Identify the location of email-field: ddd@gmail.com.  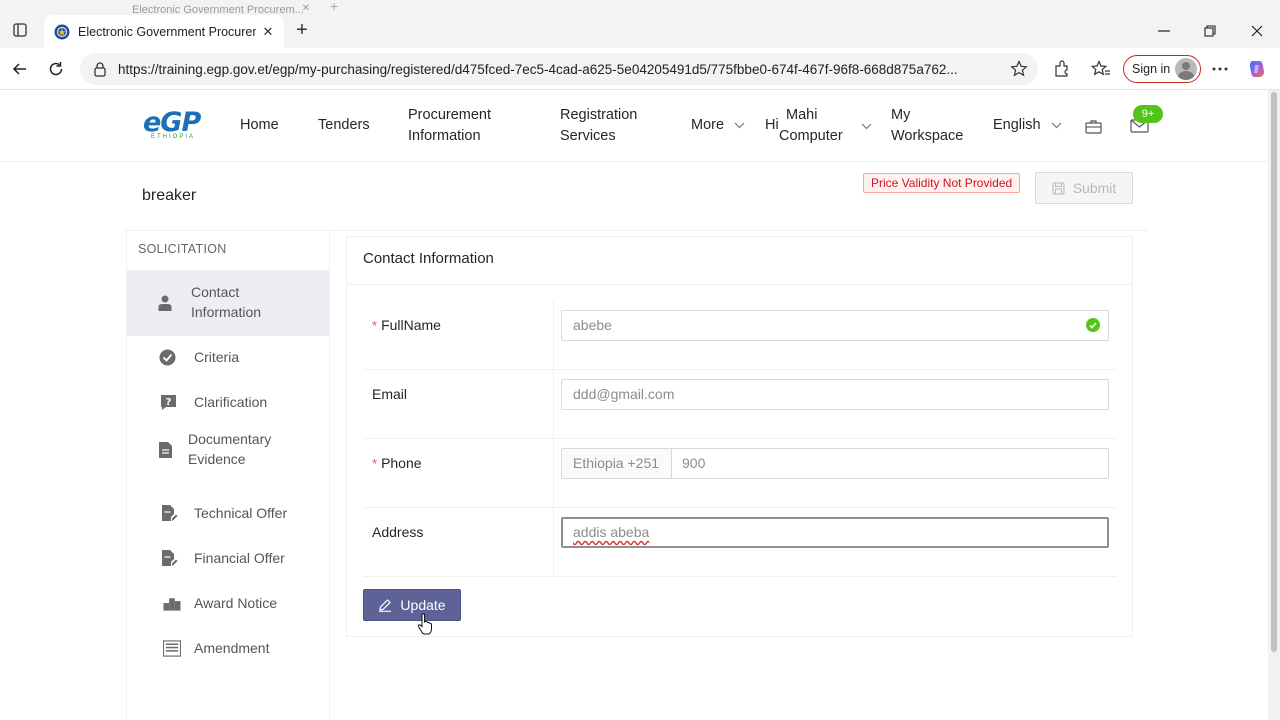
(835, 394).